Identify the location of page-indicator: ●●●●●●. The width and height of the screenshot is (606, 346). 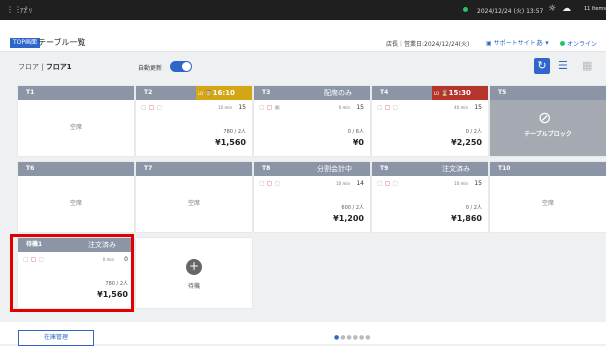
(352, 337).